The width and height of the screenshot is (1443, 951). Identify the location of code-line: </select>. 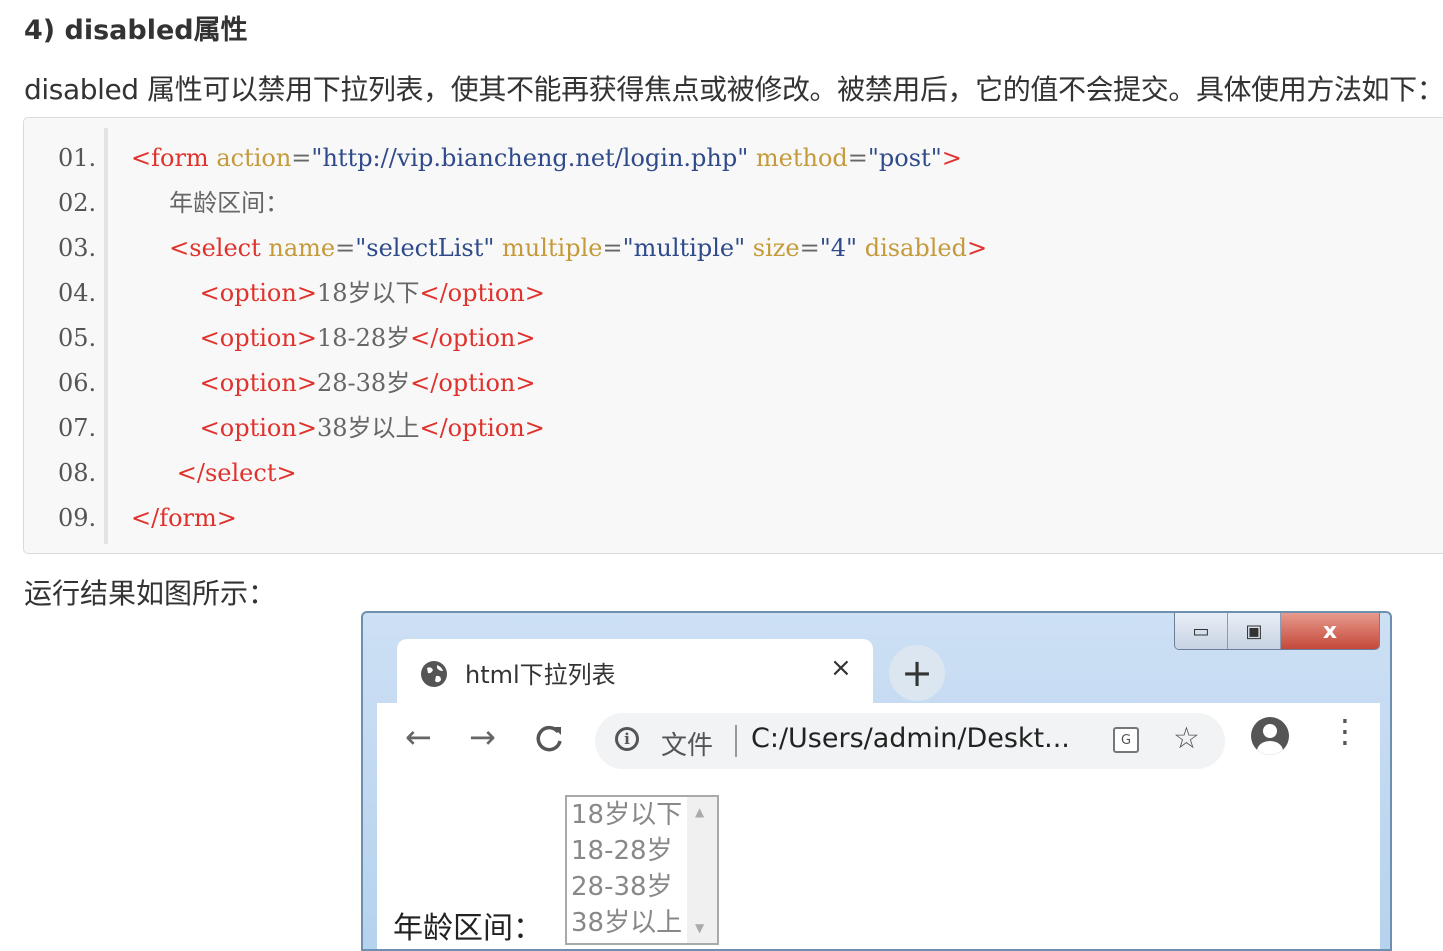
(214, 473).